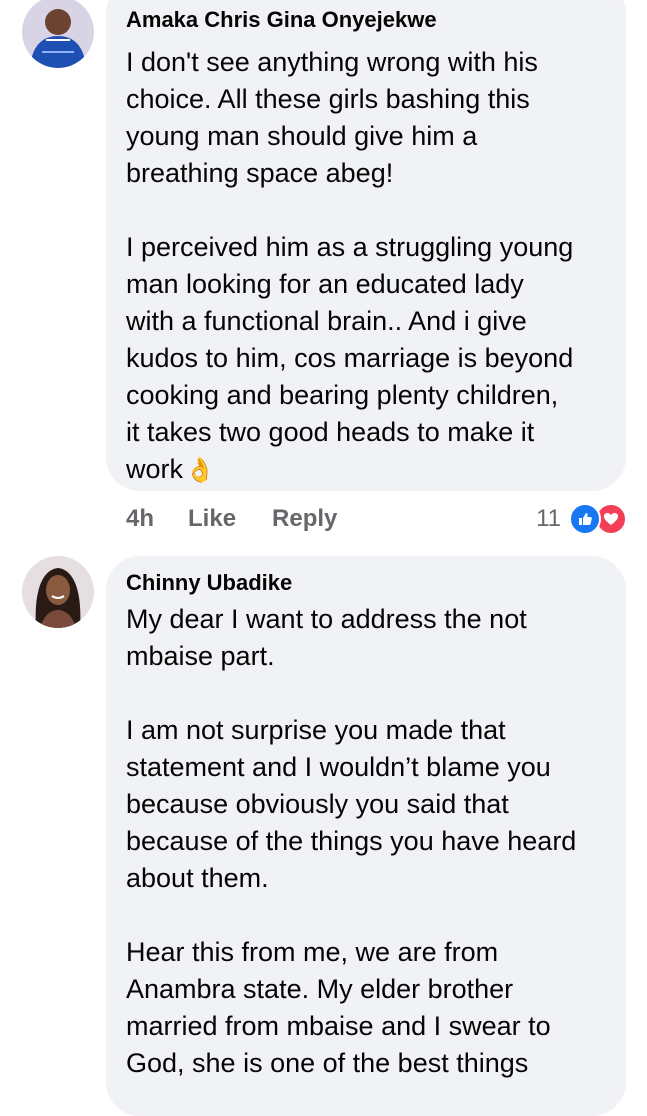  What do you see at coordinates (197, 878) in the screenshot?
I see `comment-line: about them.` at bounding box center [197, 878].